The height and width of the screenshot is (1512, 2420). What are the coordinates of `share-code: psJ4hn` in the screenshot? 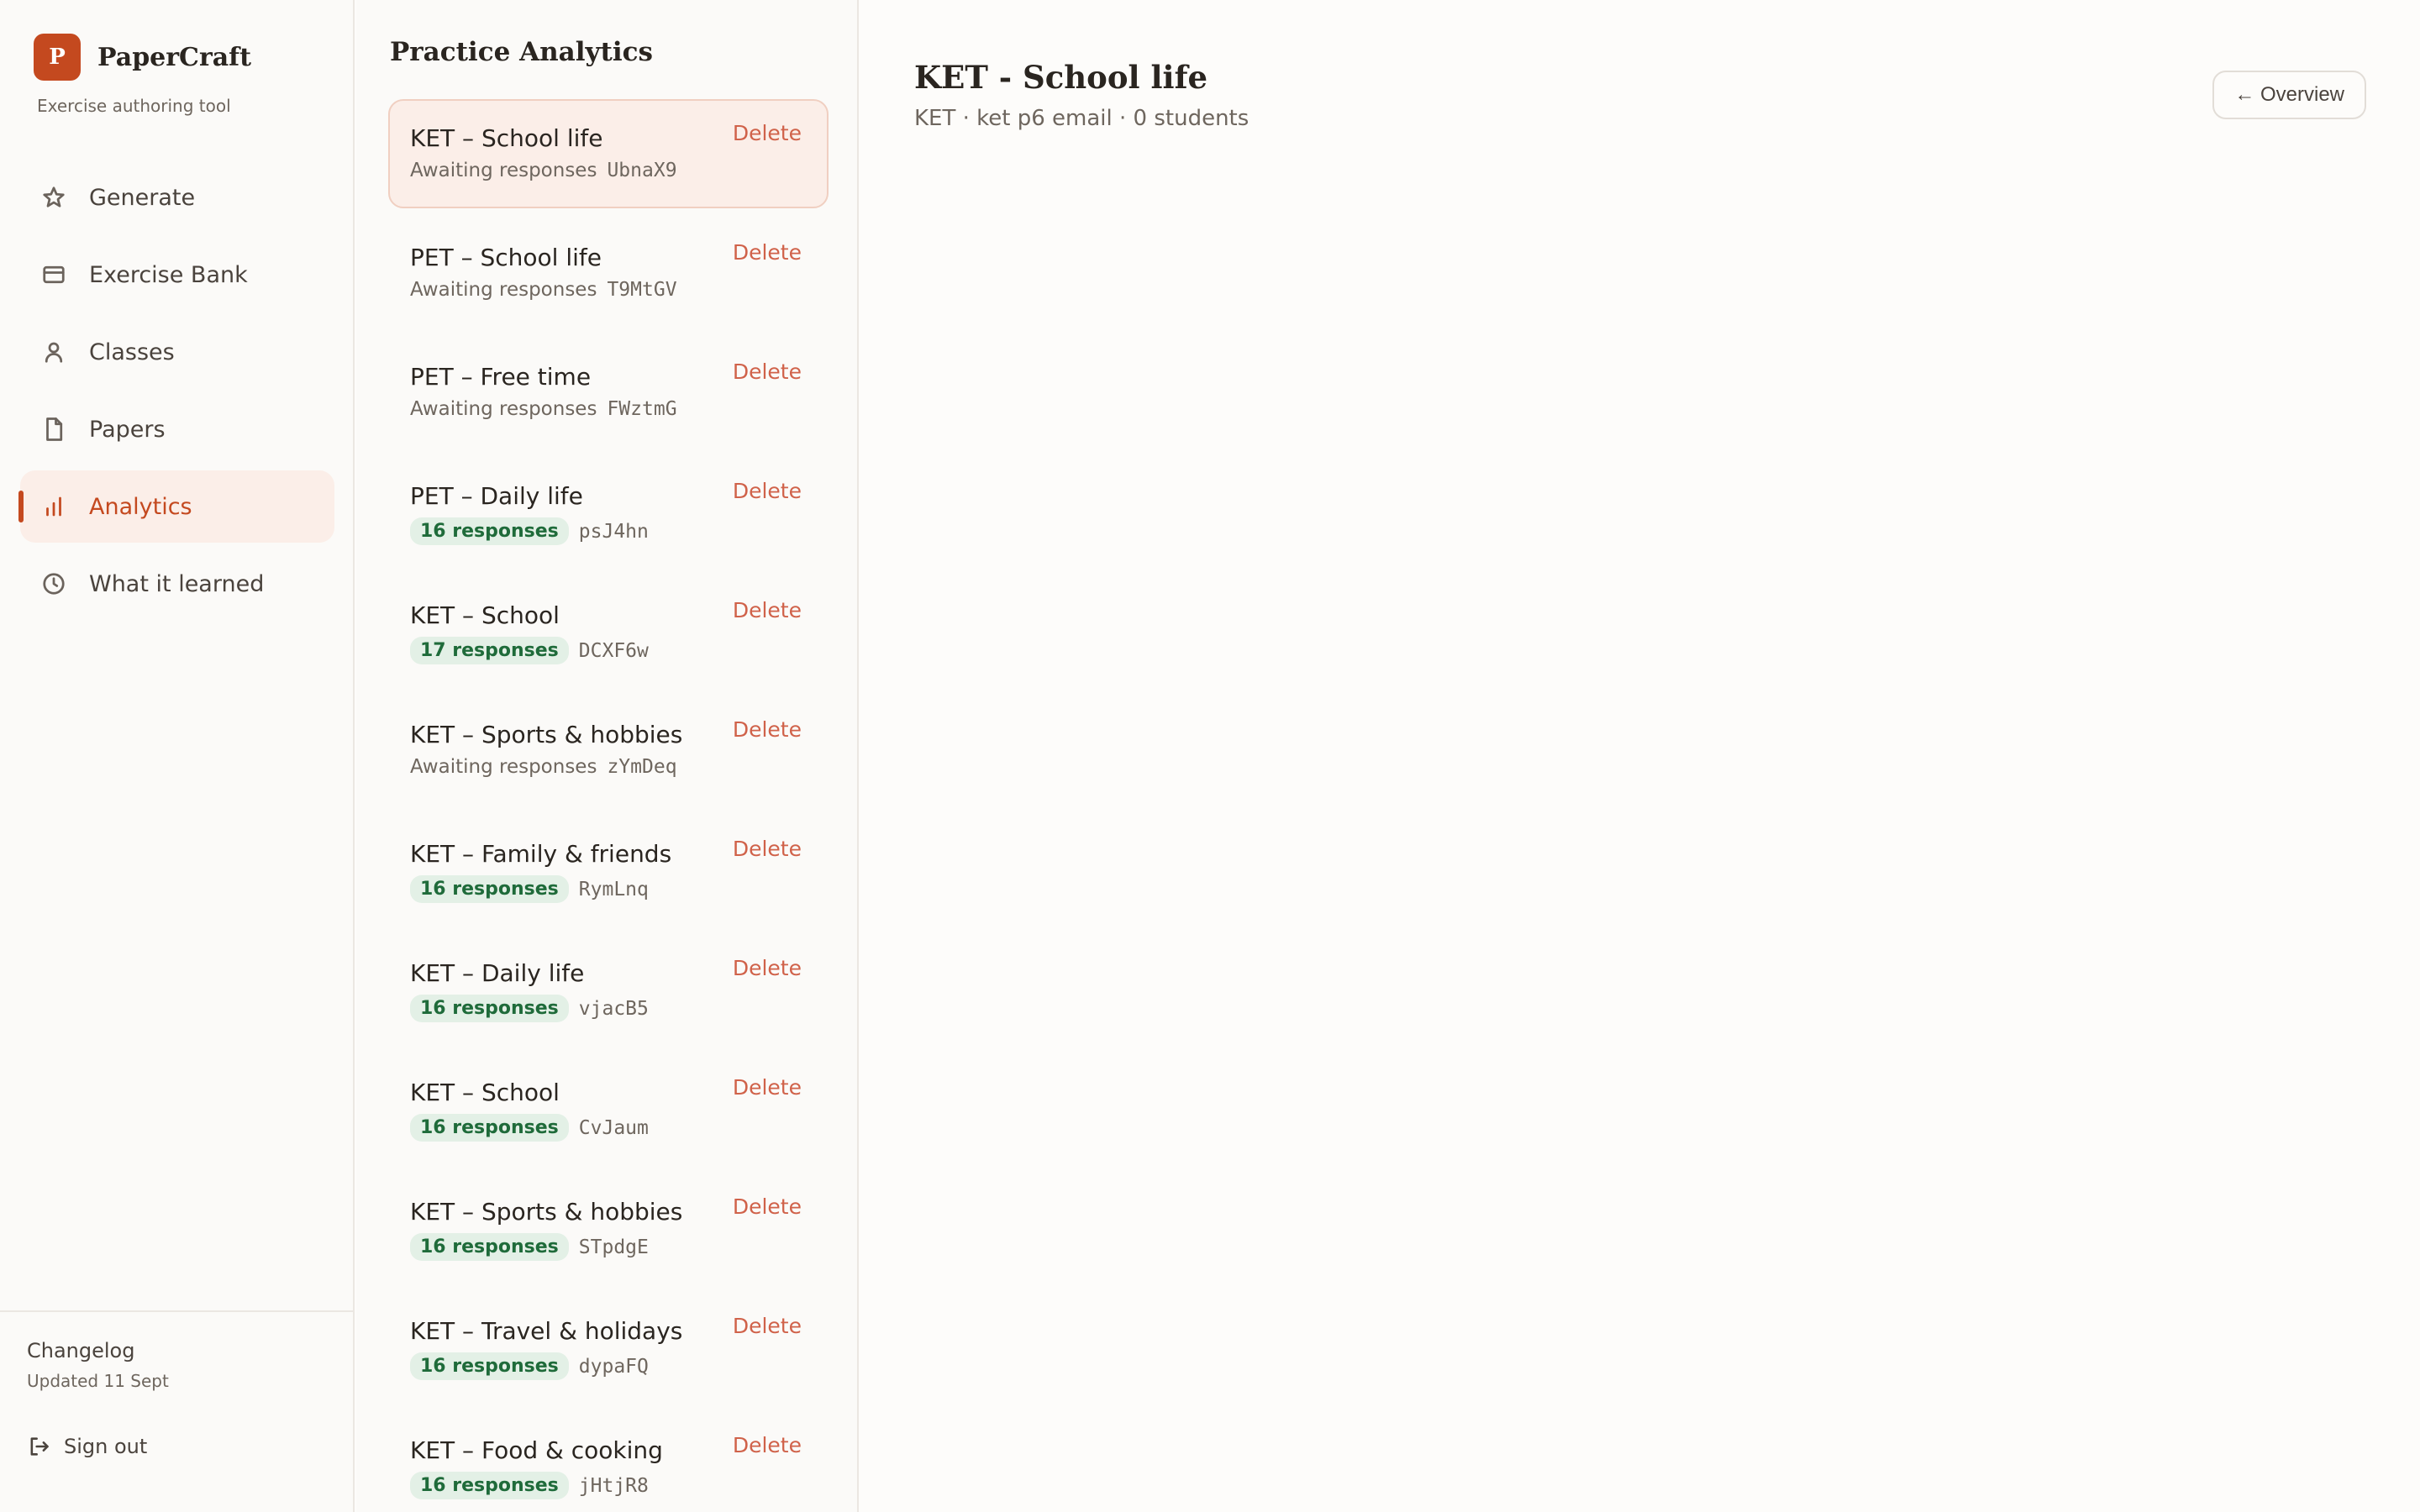 It's located at (613, 531).